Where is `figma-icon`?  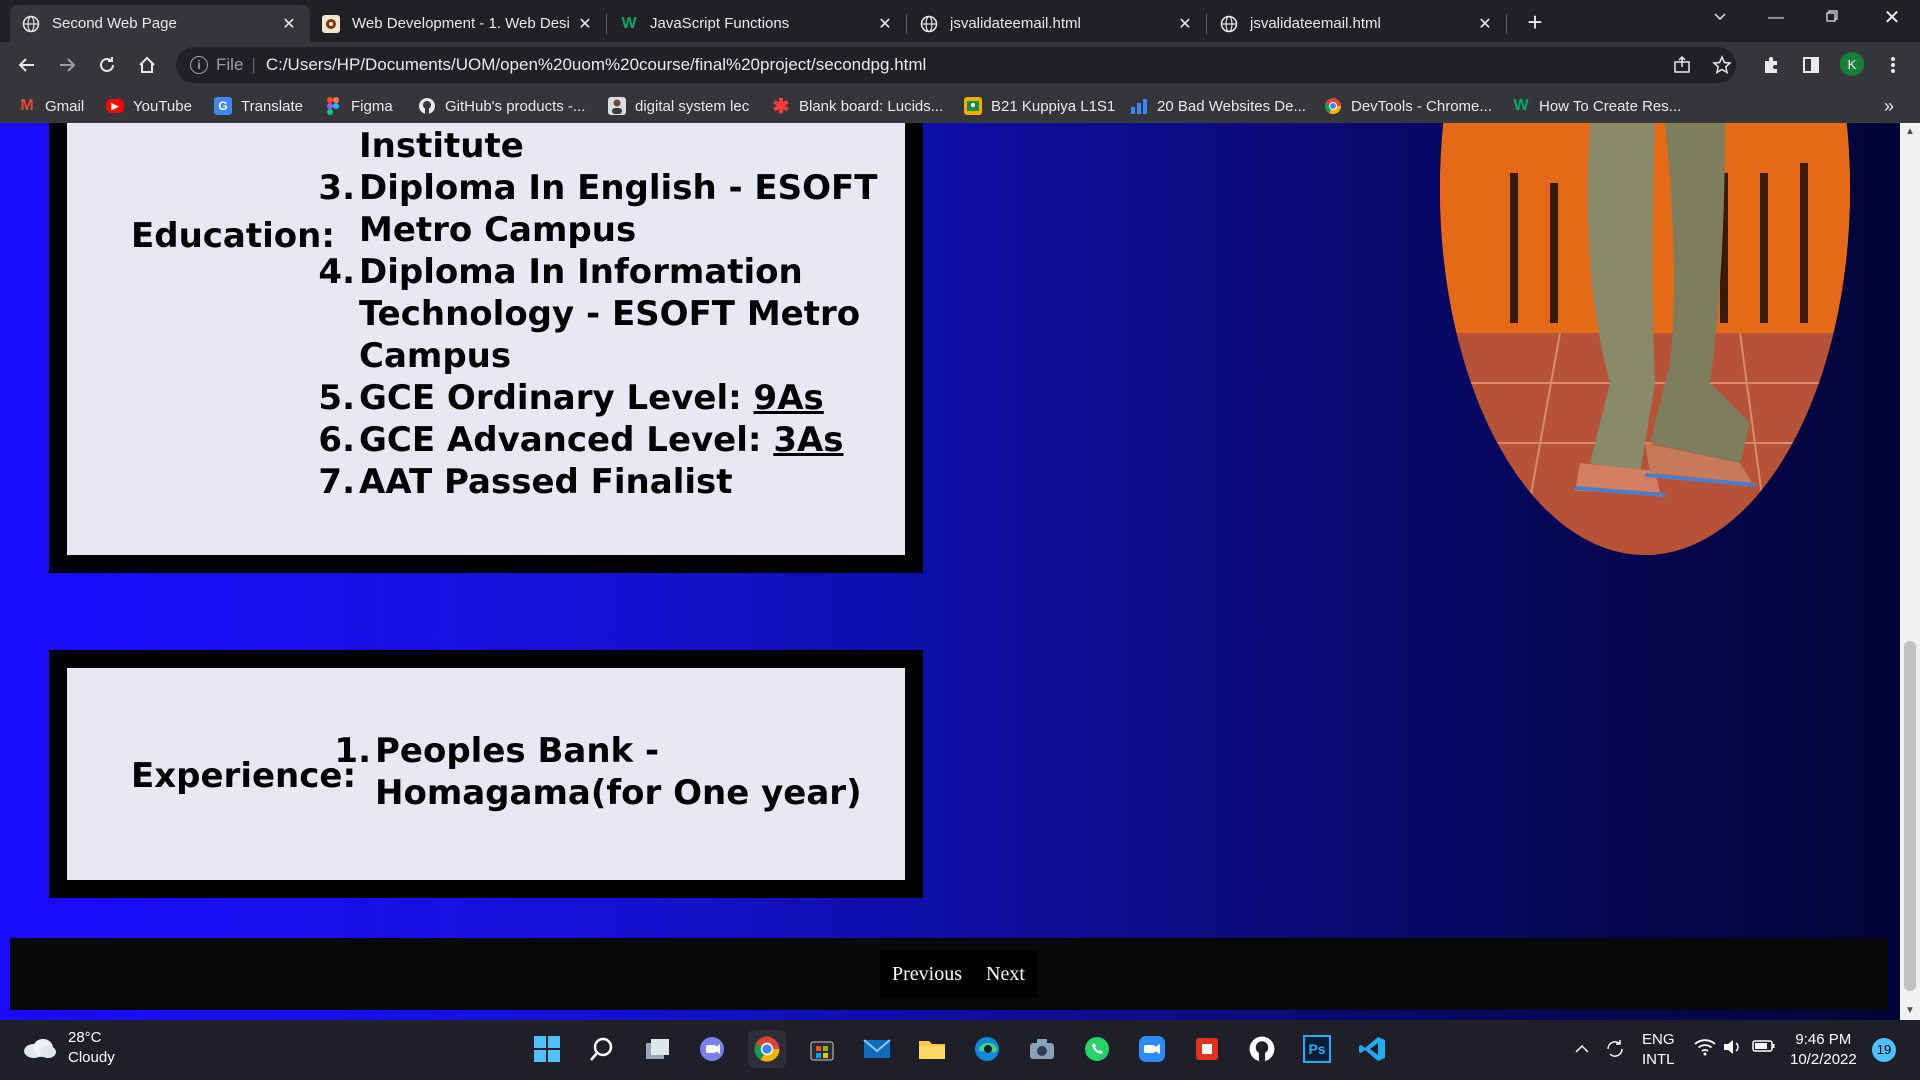 figma-icon is located at coordinates (333, 106).